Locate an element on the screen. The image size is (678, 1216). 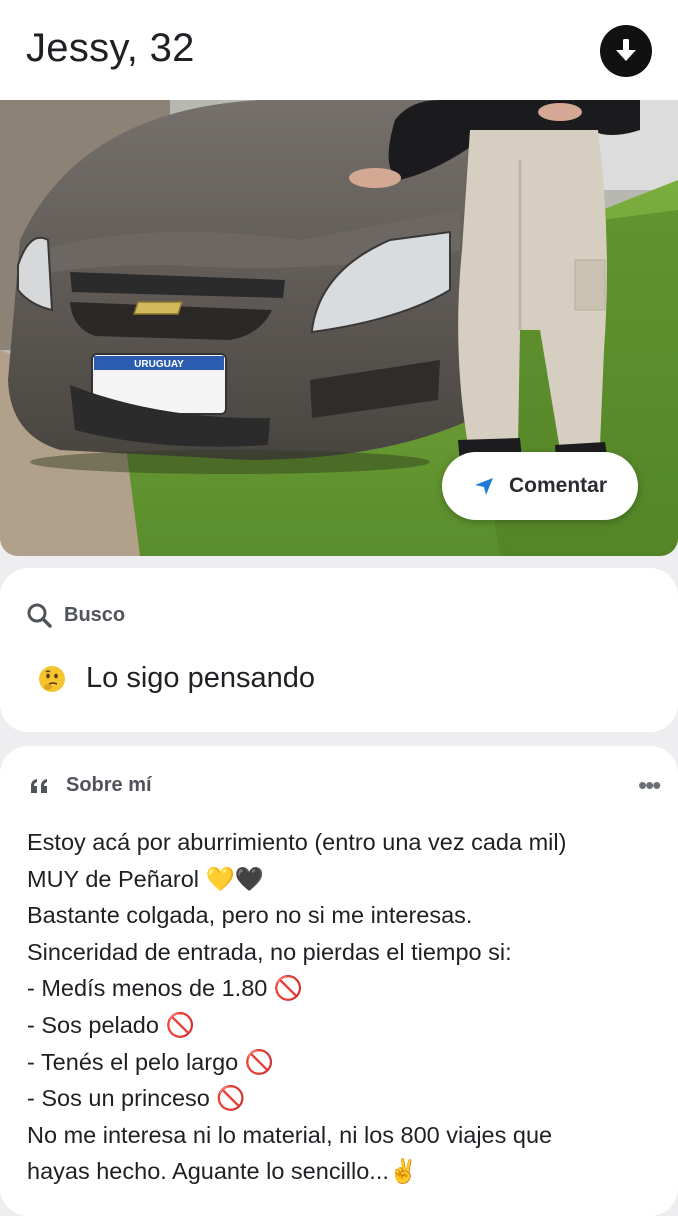
collapse-profile-button is located at coordinates (626, 51).